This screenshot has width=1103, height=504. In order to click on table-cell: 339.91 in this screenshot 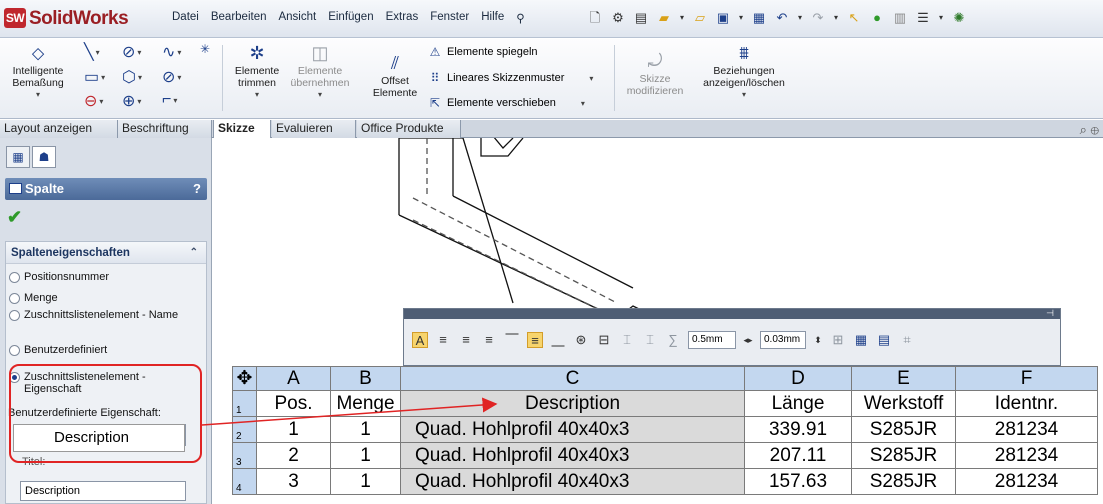, I will do `click(798, 429)`.